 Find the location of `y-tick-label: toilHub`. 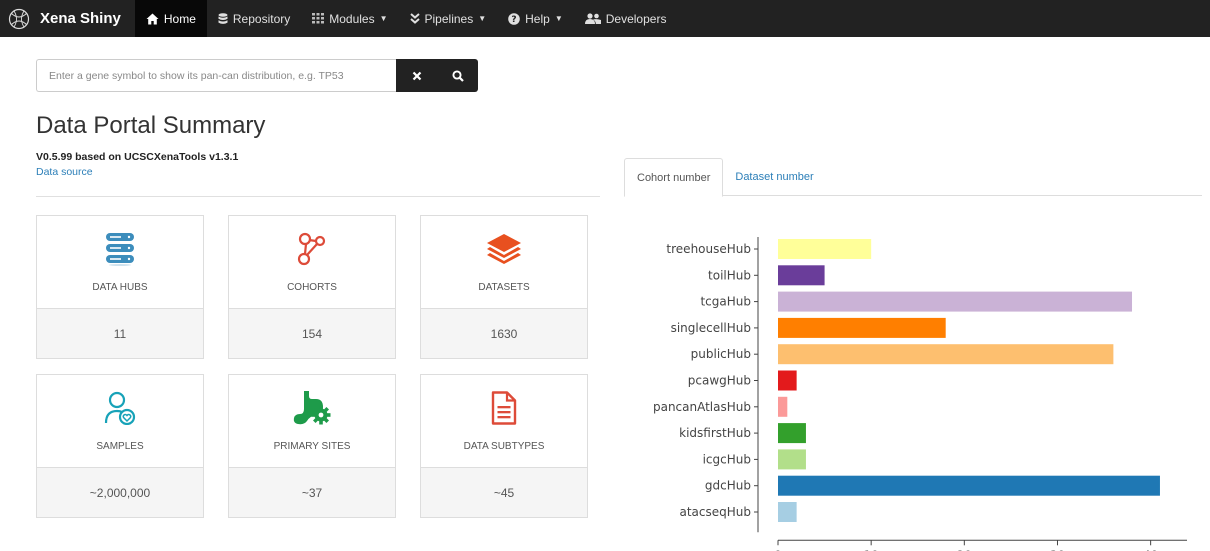

y-tick-label: toilHub is located at coordinates (729, 275).